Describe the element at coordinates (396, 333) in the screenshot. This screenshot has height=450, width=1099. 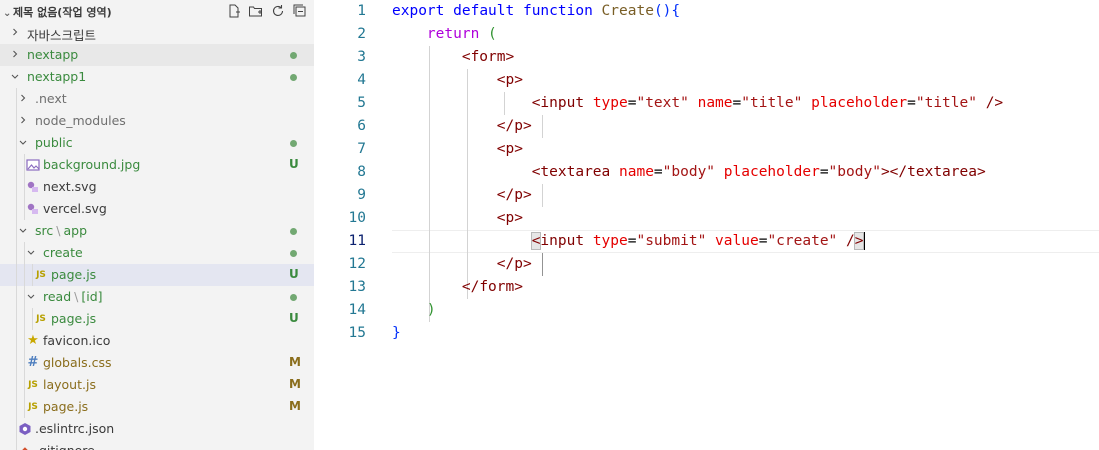
I see `code-line: }` at that location.